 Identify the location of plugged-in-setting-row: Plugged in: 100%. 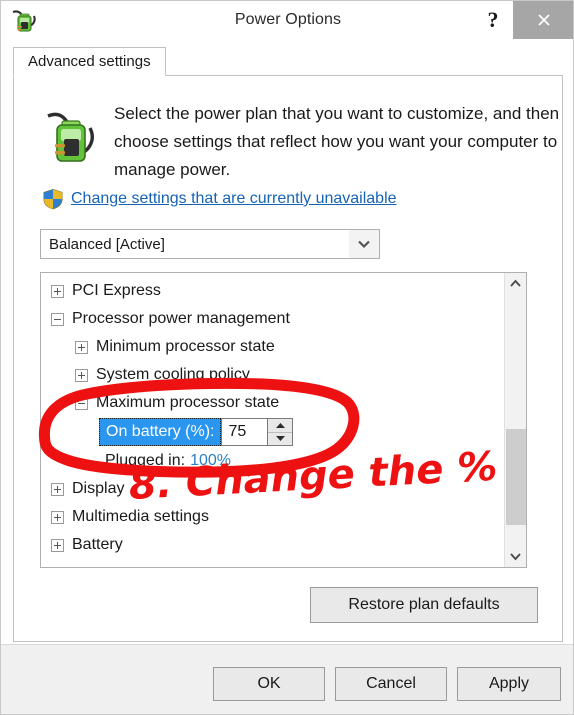
(272, 461).